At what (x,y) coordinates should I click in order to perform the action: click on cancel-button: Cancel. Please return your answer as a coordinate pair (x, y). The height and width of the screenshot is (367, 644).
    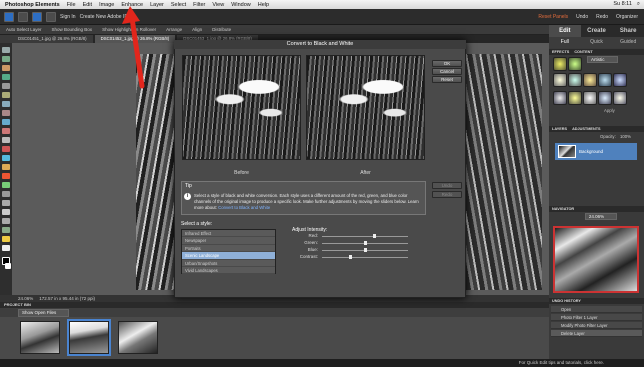
    Looking at the image, I should click on (447, 71).